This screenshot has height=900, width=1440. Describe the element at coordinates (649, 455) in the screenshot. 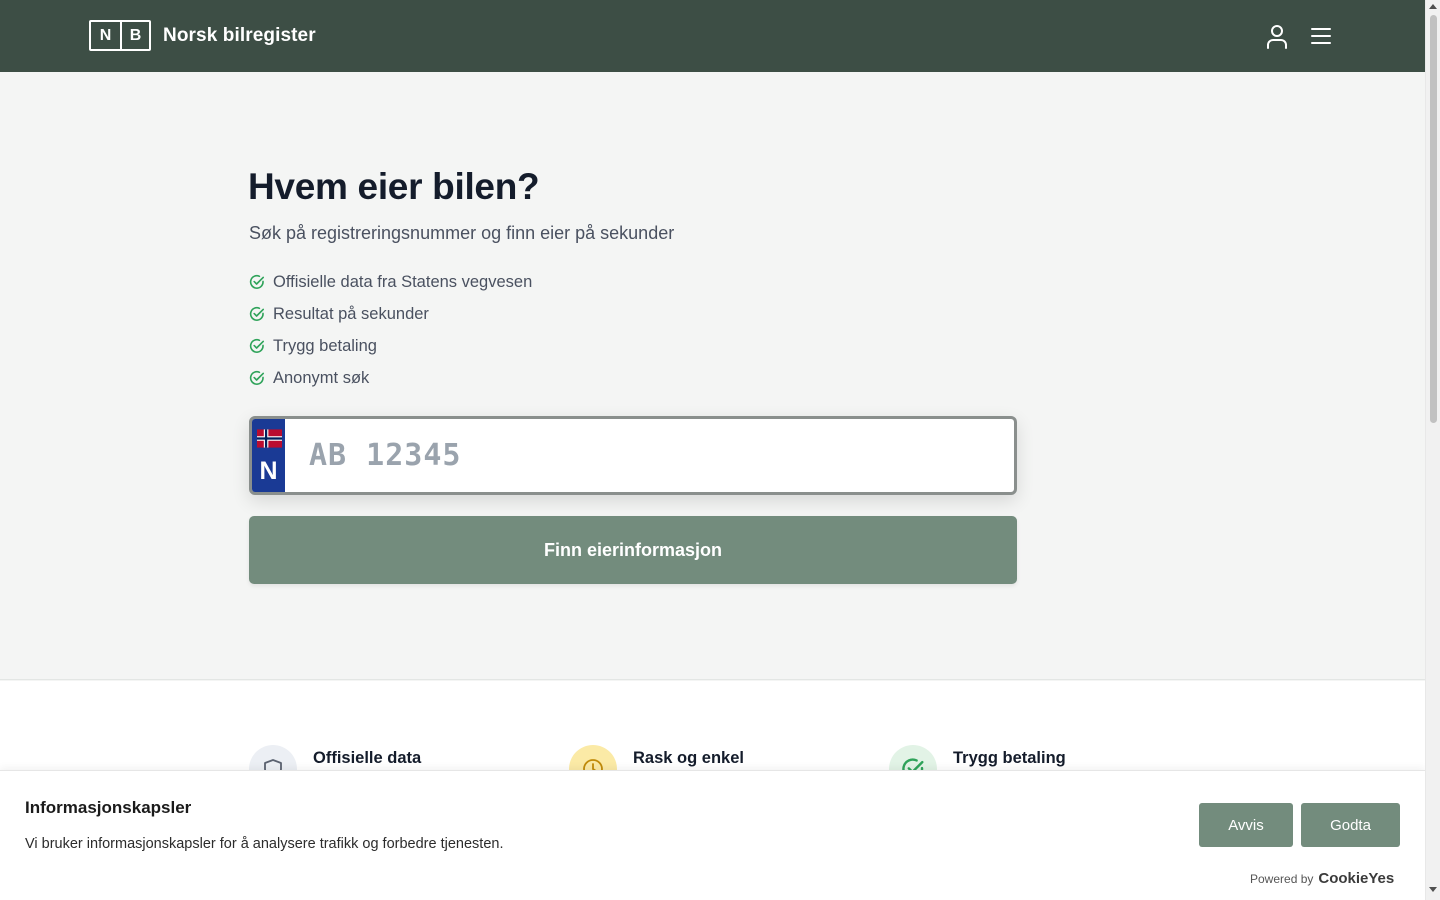

I see `plate-number-input` at that location.